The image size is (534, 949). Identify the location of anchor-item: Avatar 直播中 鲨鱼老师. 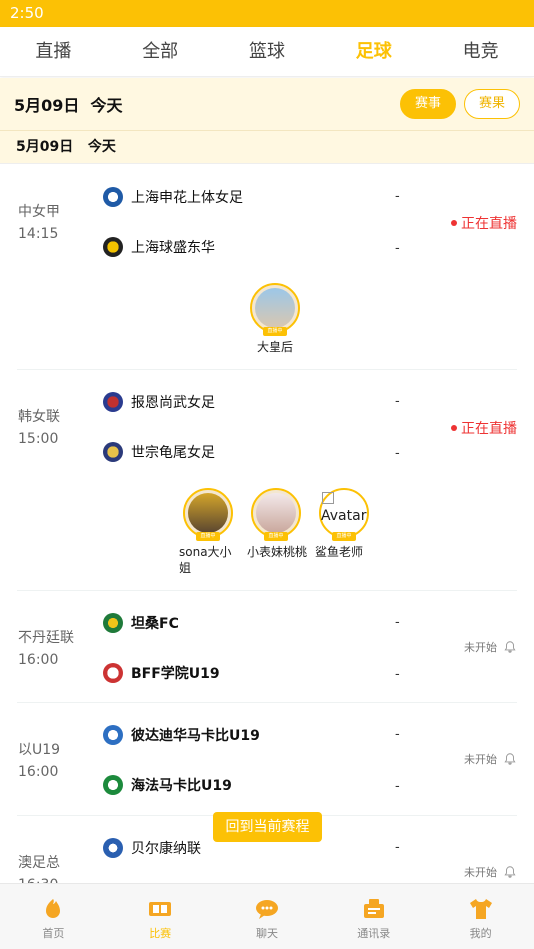
(344, 532).